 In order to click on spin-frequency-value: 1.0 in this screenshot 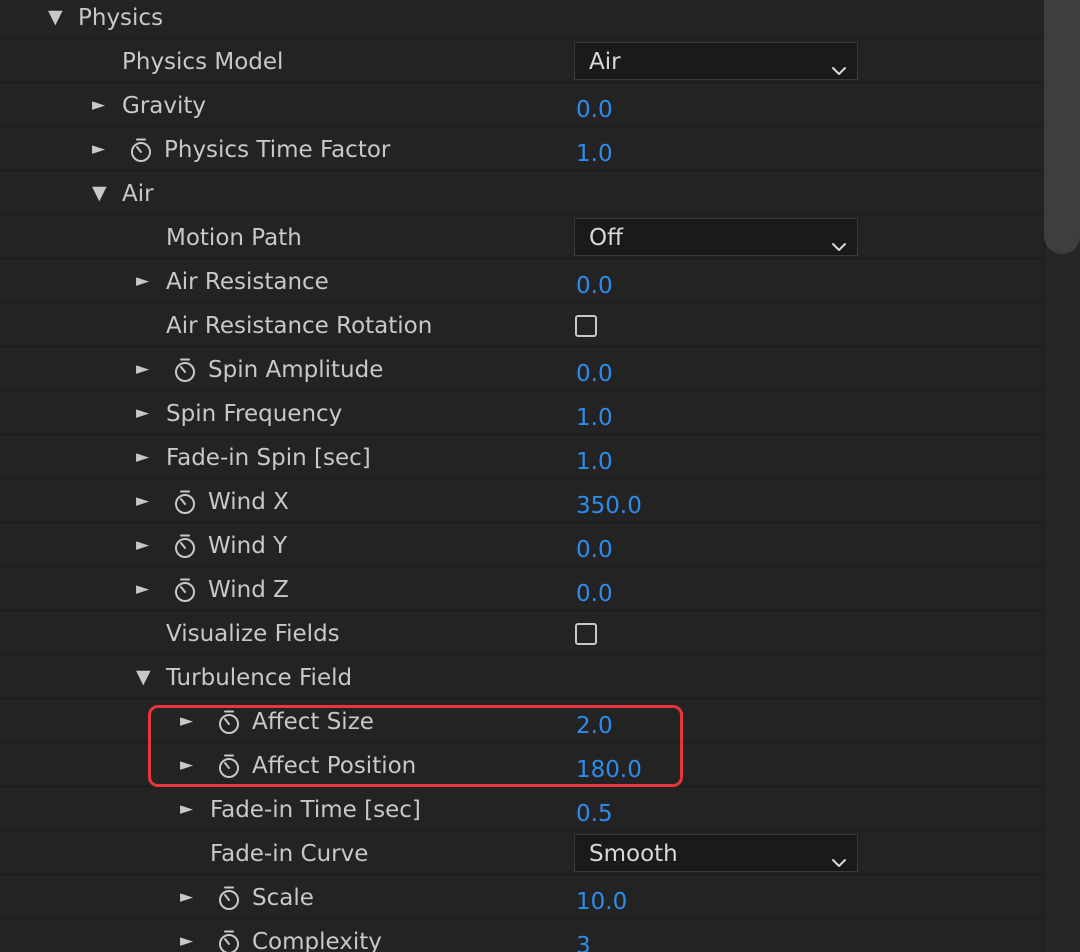, I will do `click(594, 413)`.